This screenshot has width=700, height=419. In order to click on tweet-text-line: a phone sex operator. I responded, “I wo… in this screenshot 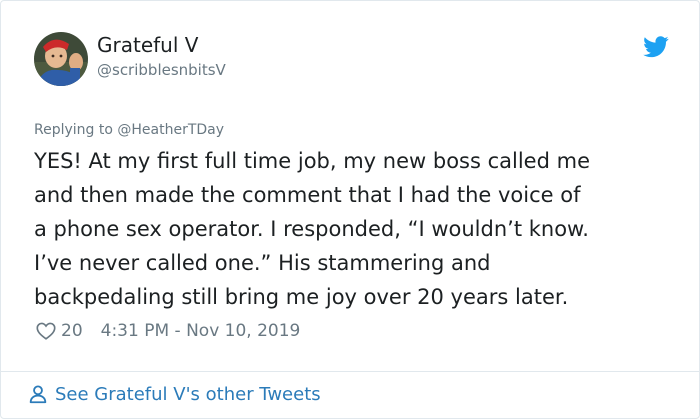, I will do `click(311, 229)`.